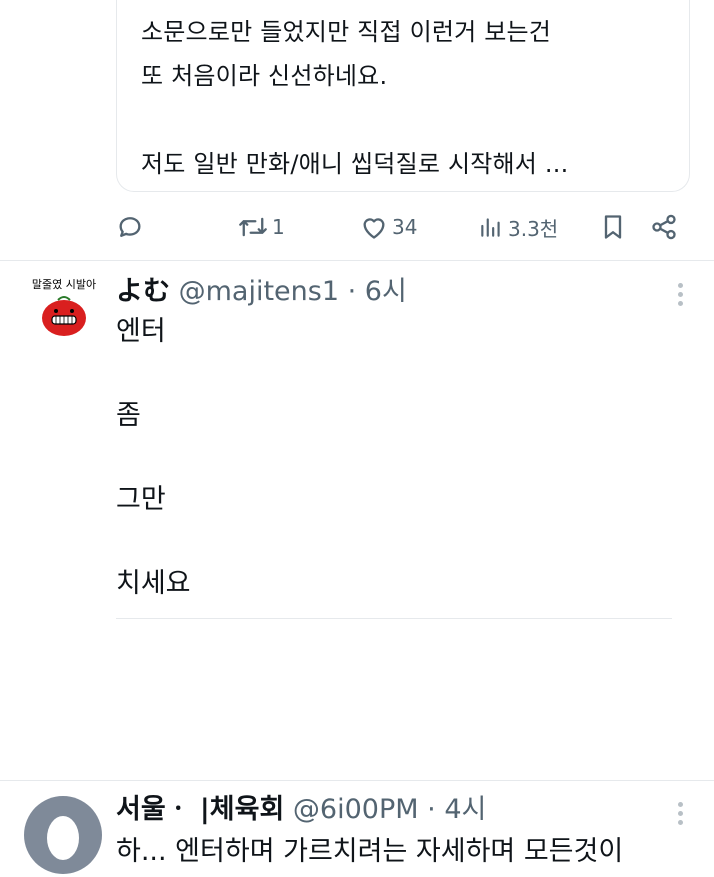 This screenshot has width=714, height=877. What do you see at coordinates (200, 809) in the screenshot?
I see `display-name: 서울ㆍ |체육회` at bounding box center [200, 809].